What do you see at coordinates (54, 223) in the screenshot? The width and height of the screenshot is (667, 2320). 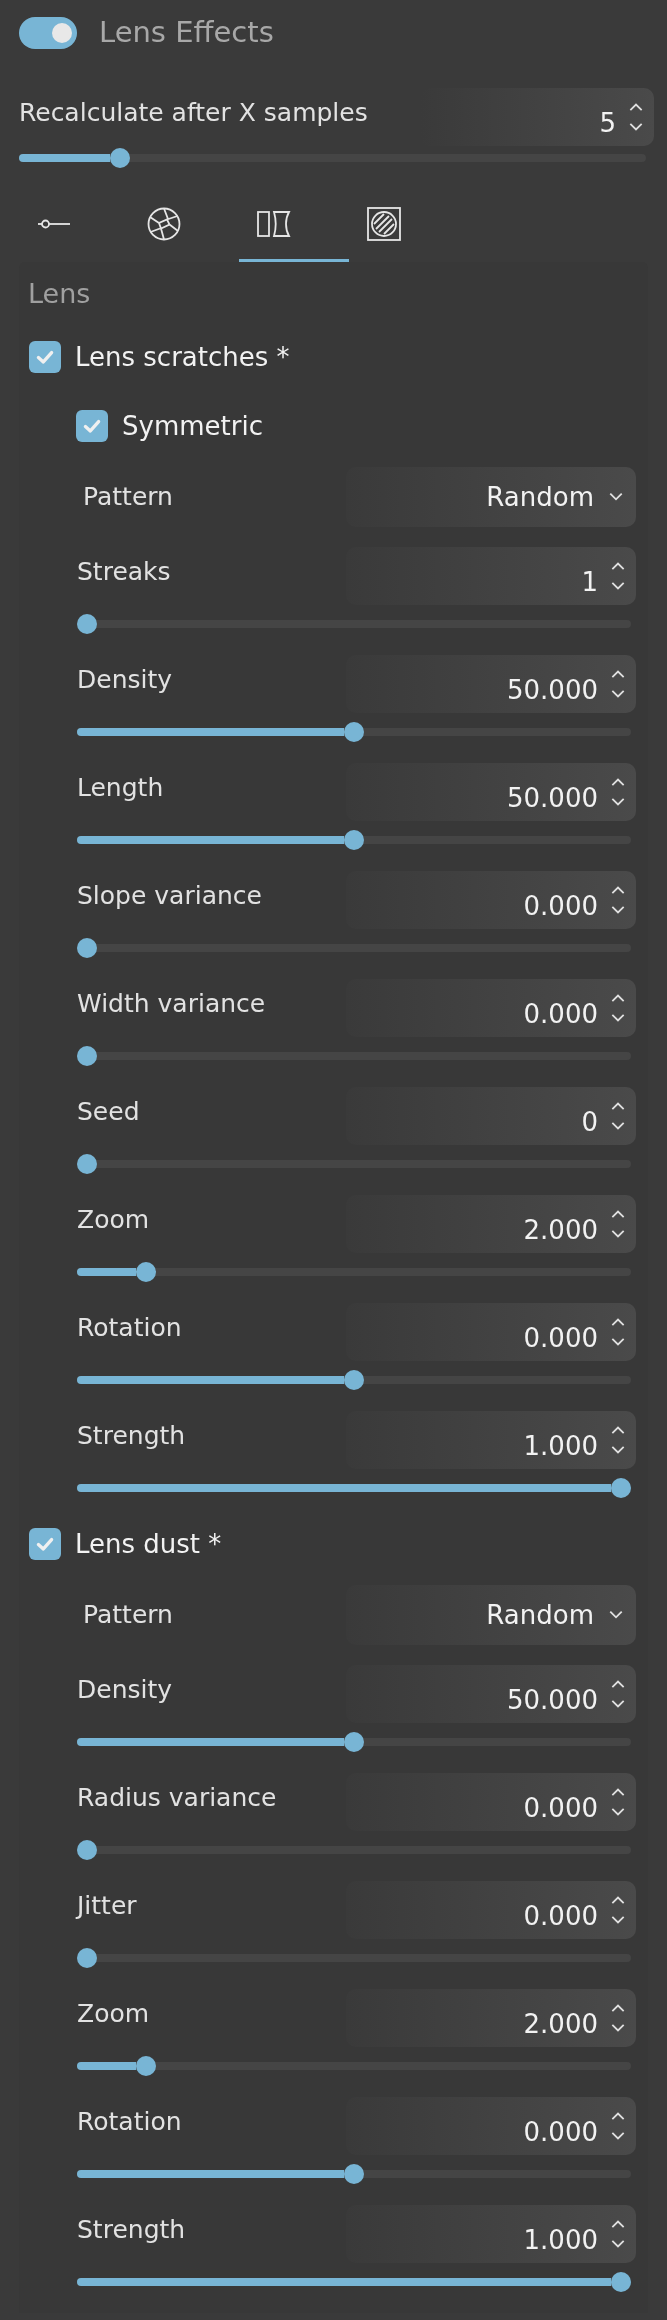 I see `slider-icon` at bounding box center [54, 223].